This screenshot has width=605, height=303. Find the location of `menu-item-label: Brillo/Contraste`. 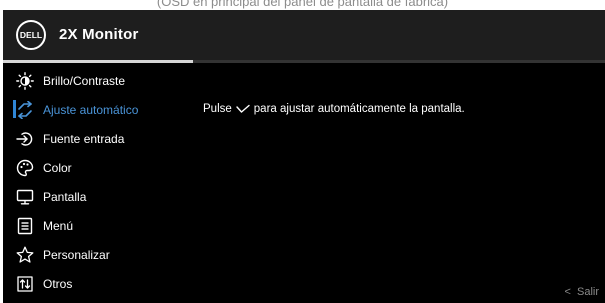

menu-item-label: Brillo/Contraste is located at coordinates (84, 81).